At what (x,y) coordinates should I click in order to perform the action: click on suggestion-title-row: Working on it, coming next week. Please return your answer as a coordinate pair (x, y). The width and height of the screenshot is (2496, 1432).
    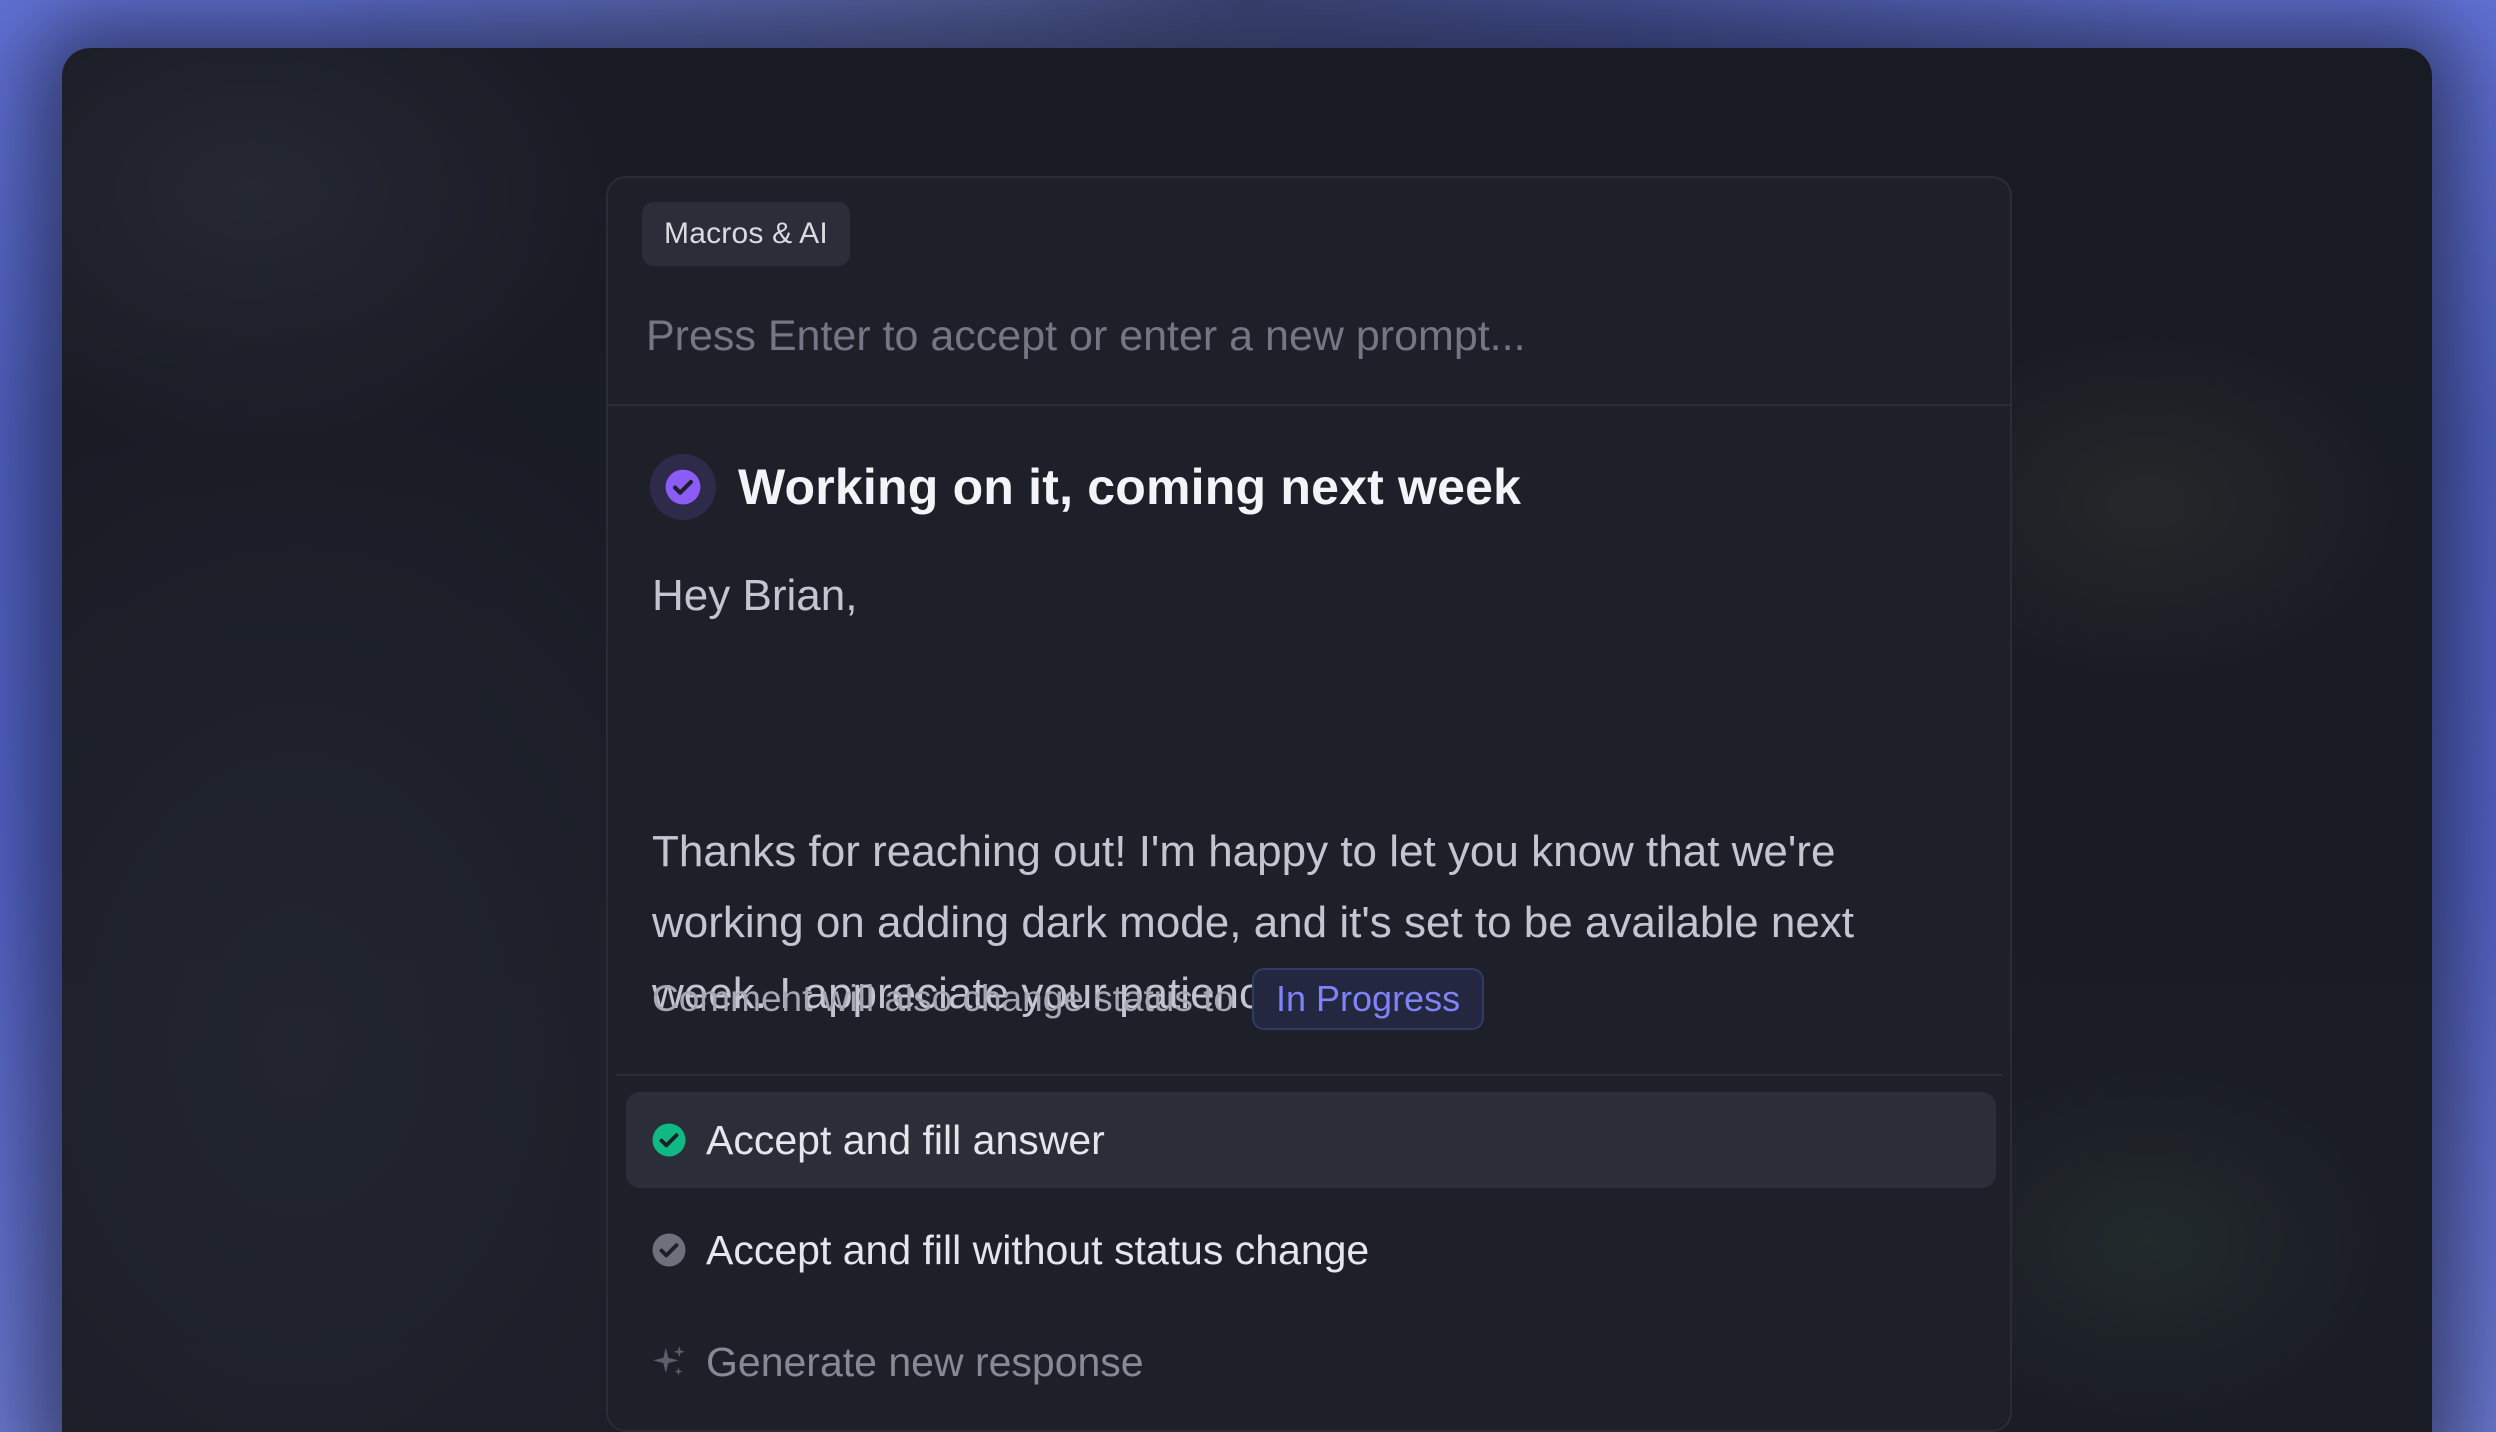
    Looking at the image, I should click on (1085, 487).